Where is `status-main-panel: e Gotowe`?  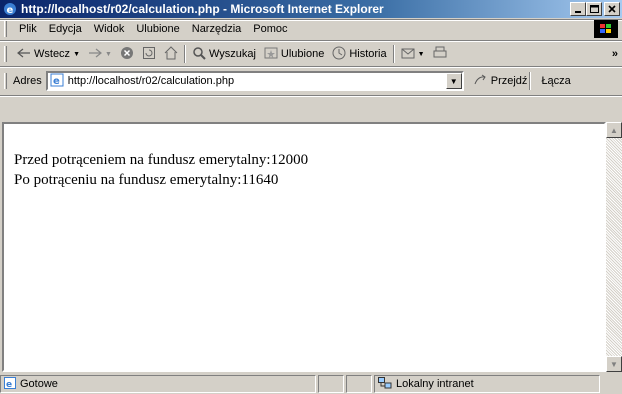
status-main-panel: e Gotowe is located at coordinates (158, 384).